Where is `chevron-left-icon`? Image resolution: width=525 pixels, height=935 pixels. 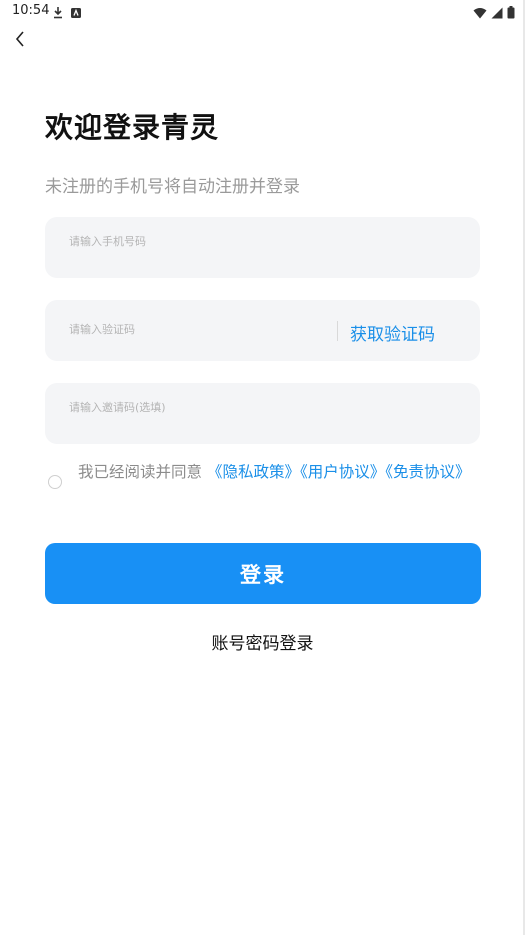
chevron-left-icon is located at coordinates (20, 41).